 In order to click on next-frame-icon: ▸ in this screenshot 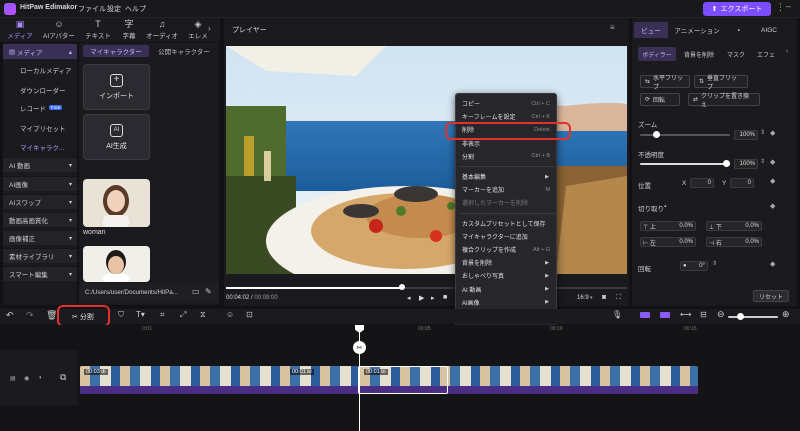, I will do `click(433, 298)`.